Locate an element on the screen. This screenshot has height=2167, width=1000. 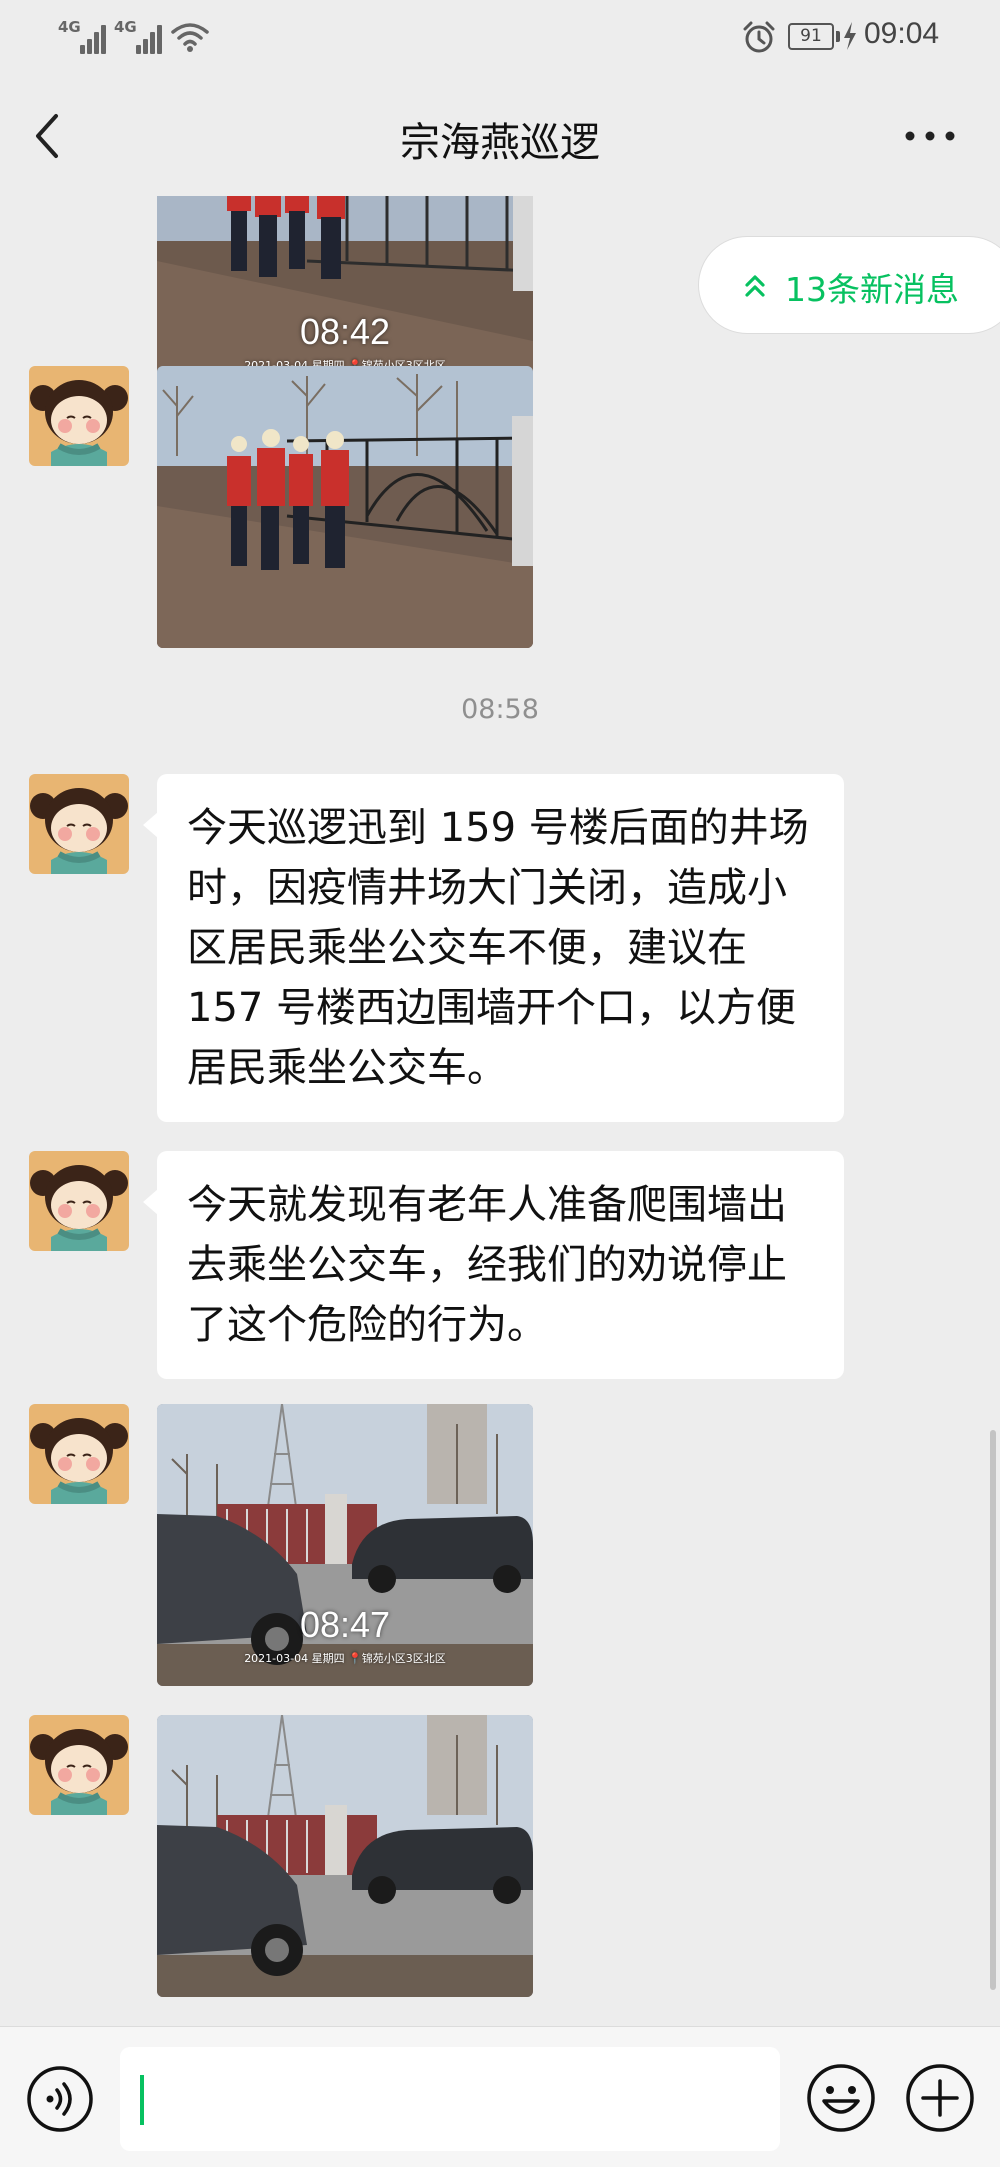
patrol-photo-fence is located at coordinates (345, 507).